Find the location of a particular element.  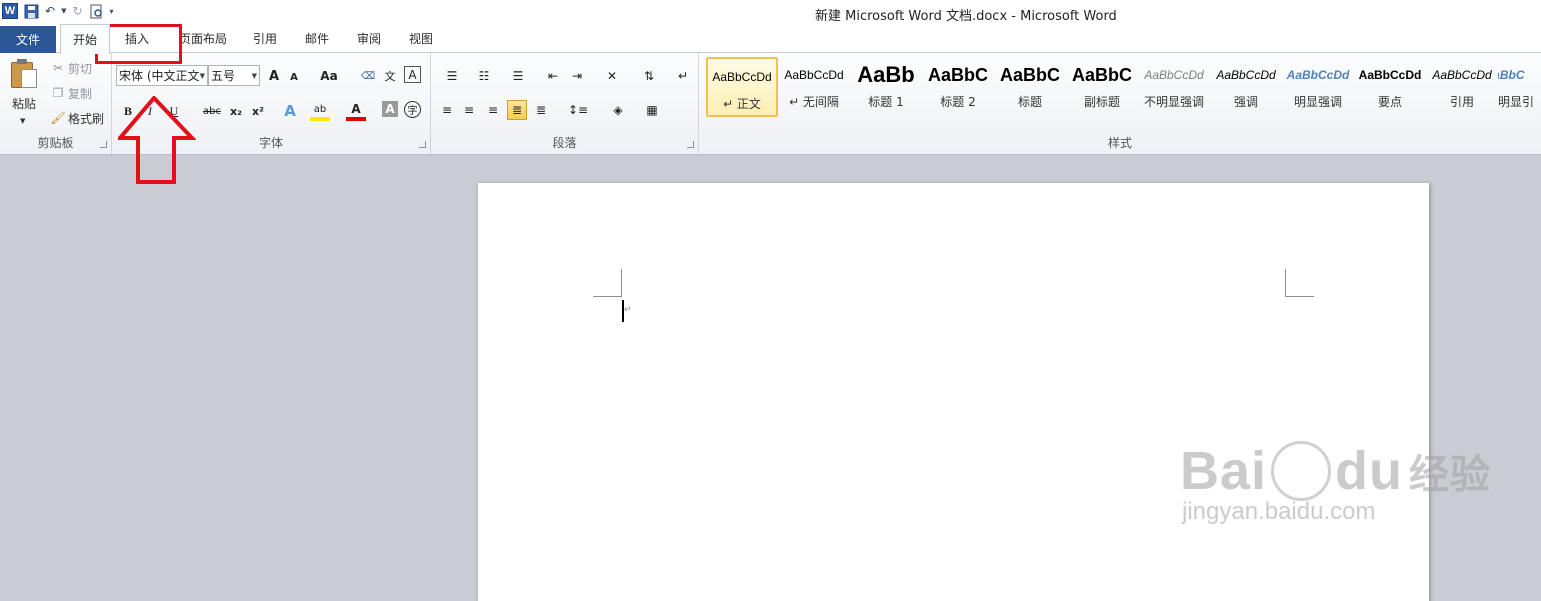

shrink-font-button: A is located at coordinates (294, 77).